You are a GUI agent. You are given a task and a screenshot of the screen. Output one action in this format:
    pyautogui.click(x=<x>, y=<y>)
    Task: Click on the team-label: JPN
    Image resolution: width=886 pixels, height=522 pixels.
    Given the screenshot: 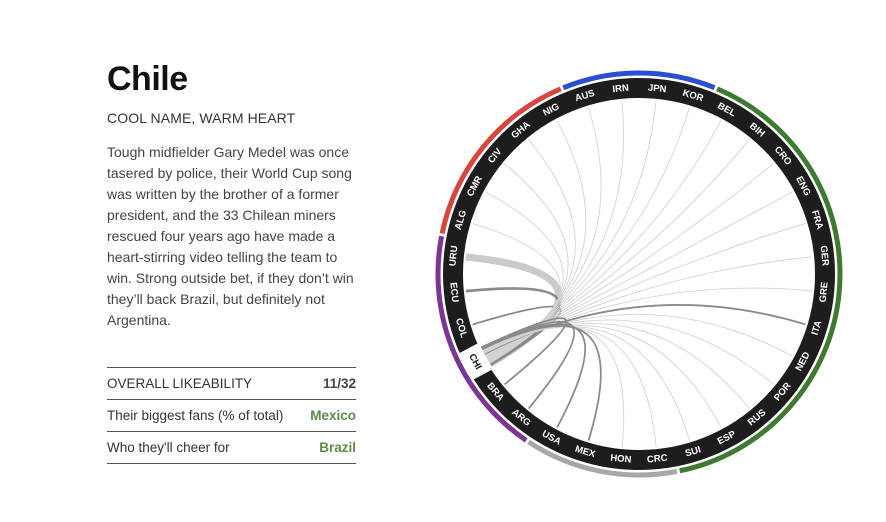 What is the action you would take?
    pyautogui.click(x=657, y=89)
    